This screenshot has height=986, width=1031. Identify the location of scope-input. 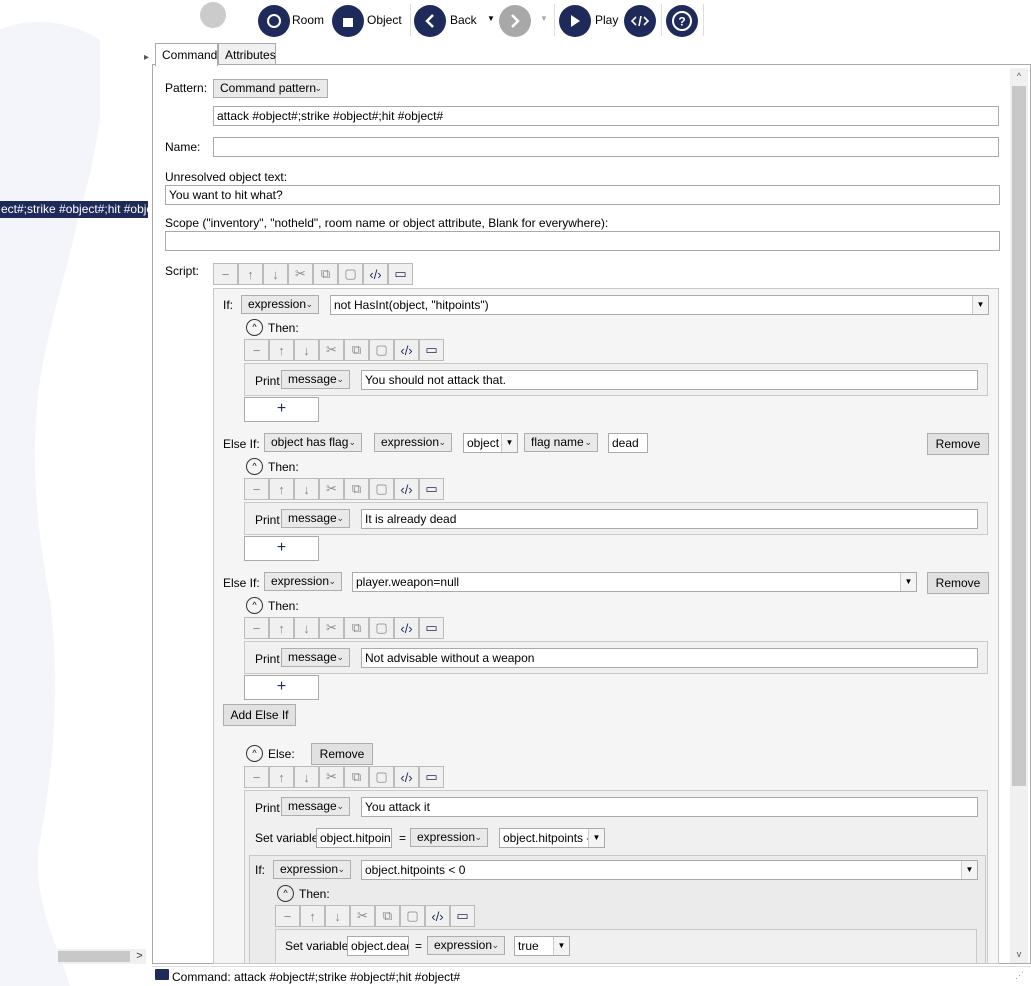
(582, 241).